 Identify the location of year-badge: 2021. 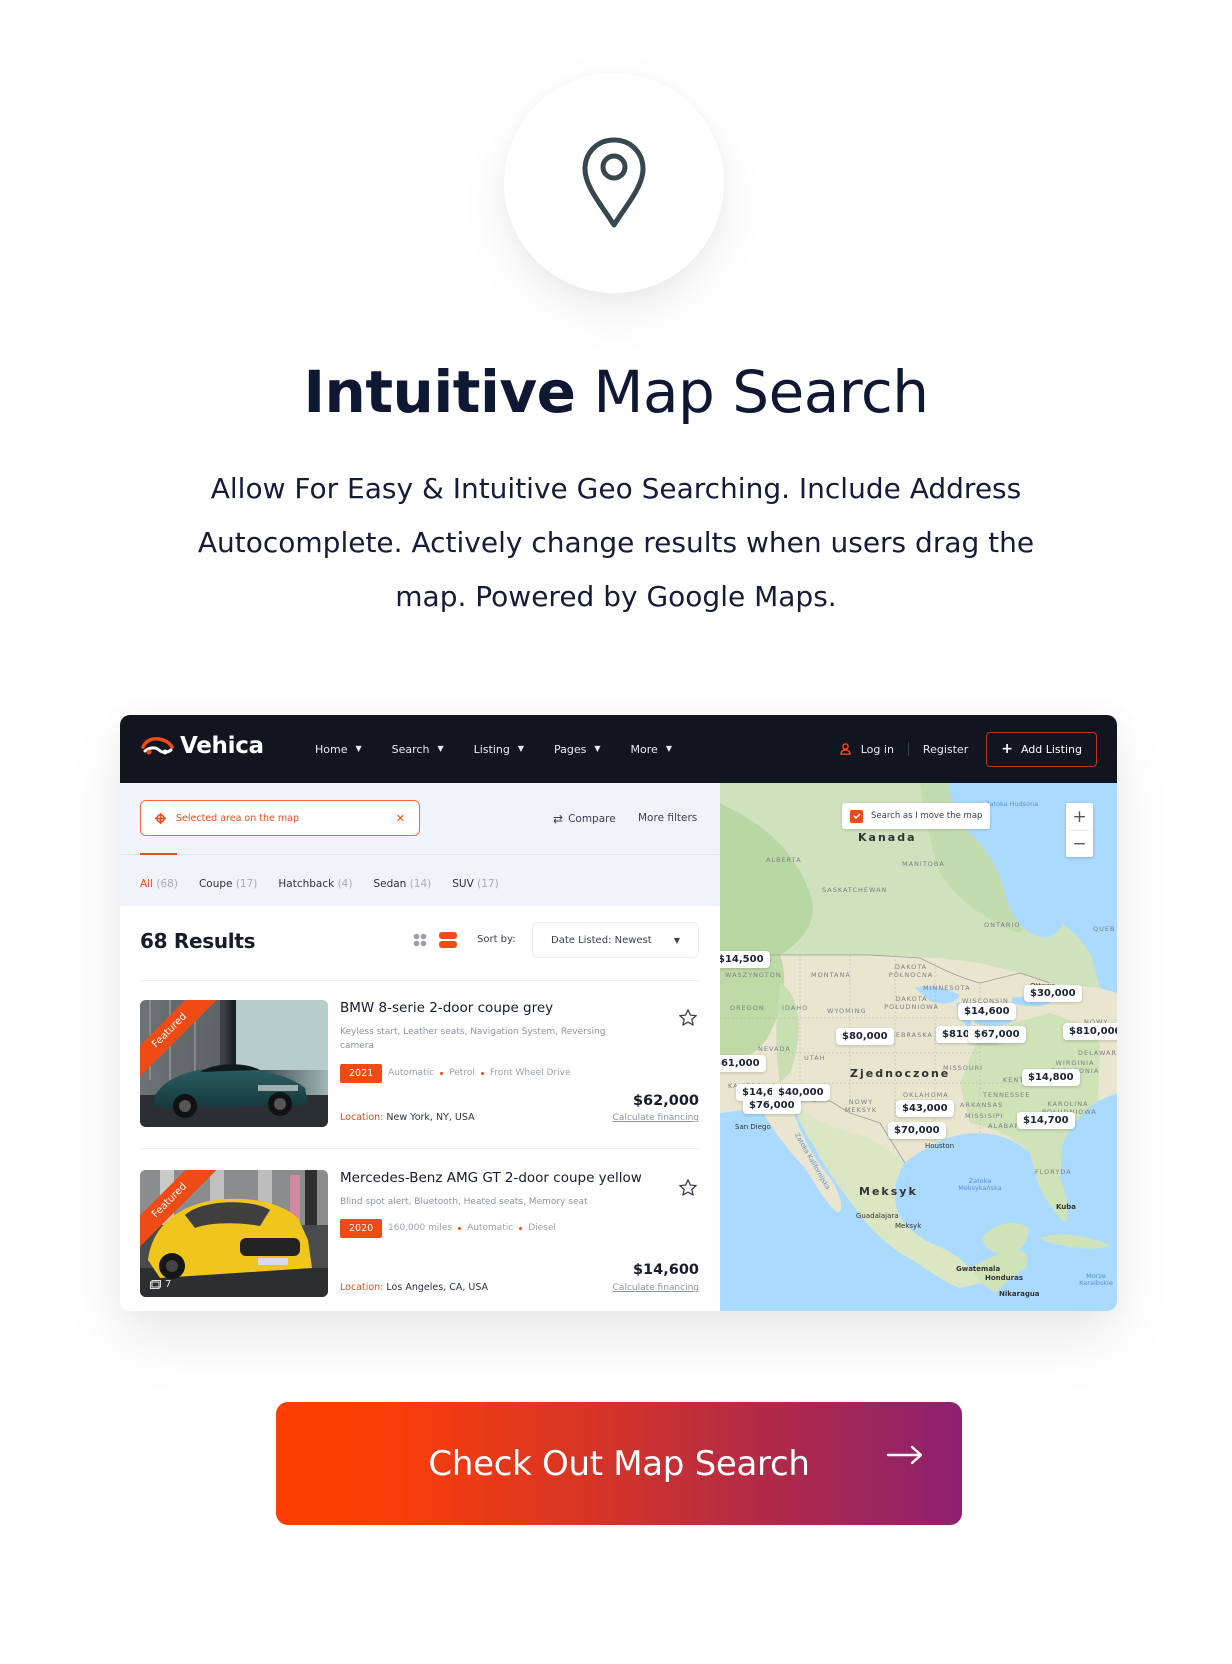
(361, 1073).